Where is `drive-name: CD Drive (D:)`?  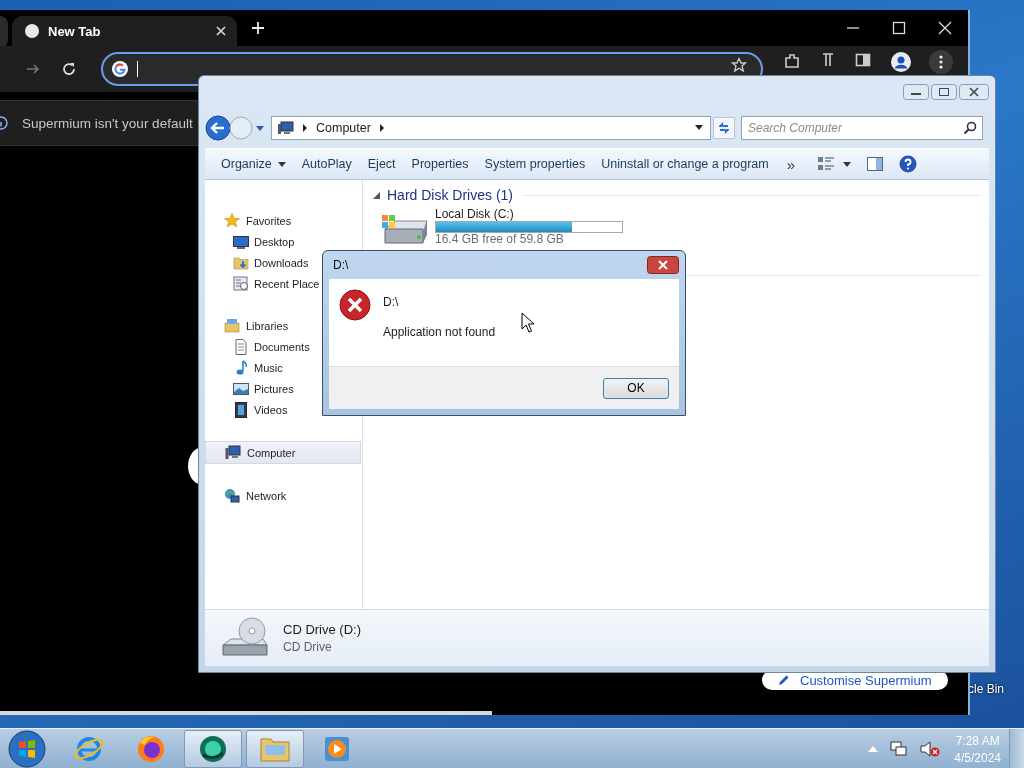
drive-name: CD Drive (D:) is located at coordinates (322, 629).